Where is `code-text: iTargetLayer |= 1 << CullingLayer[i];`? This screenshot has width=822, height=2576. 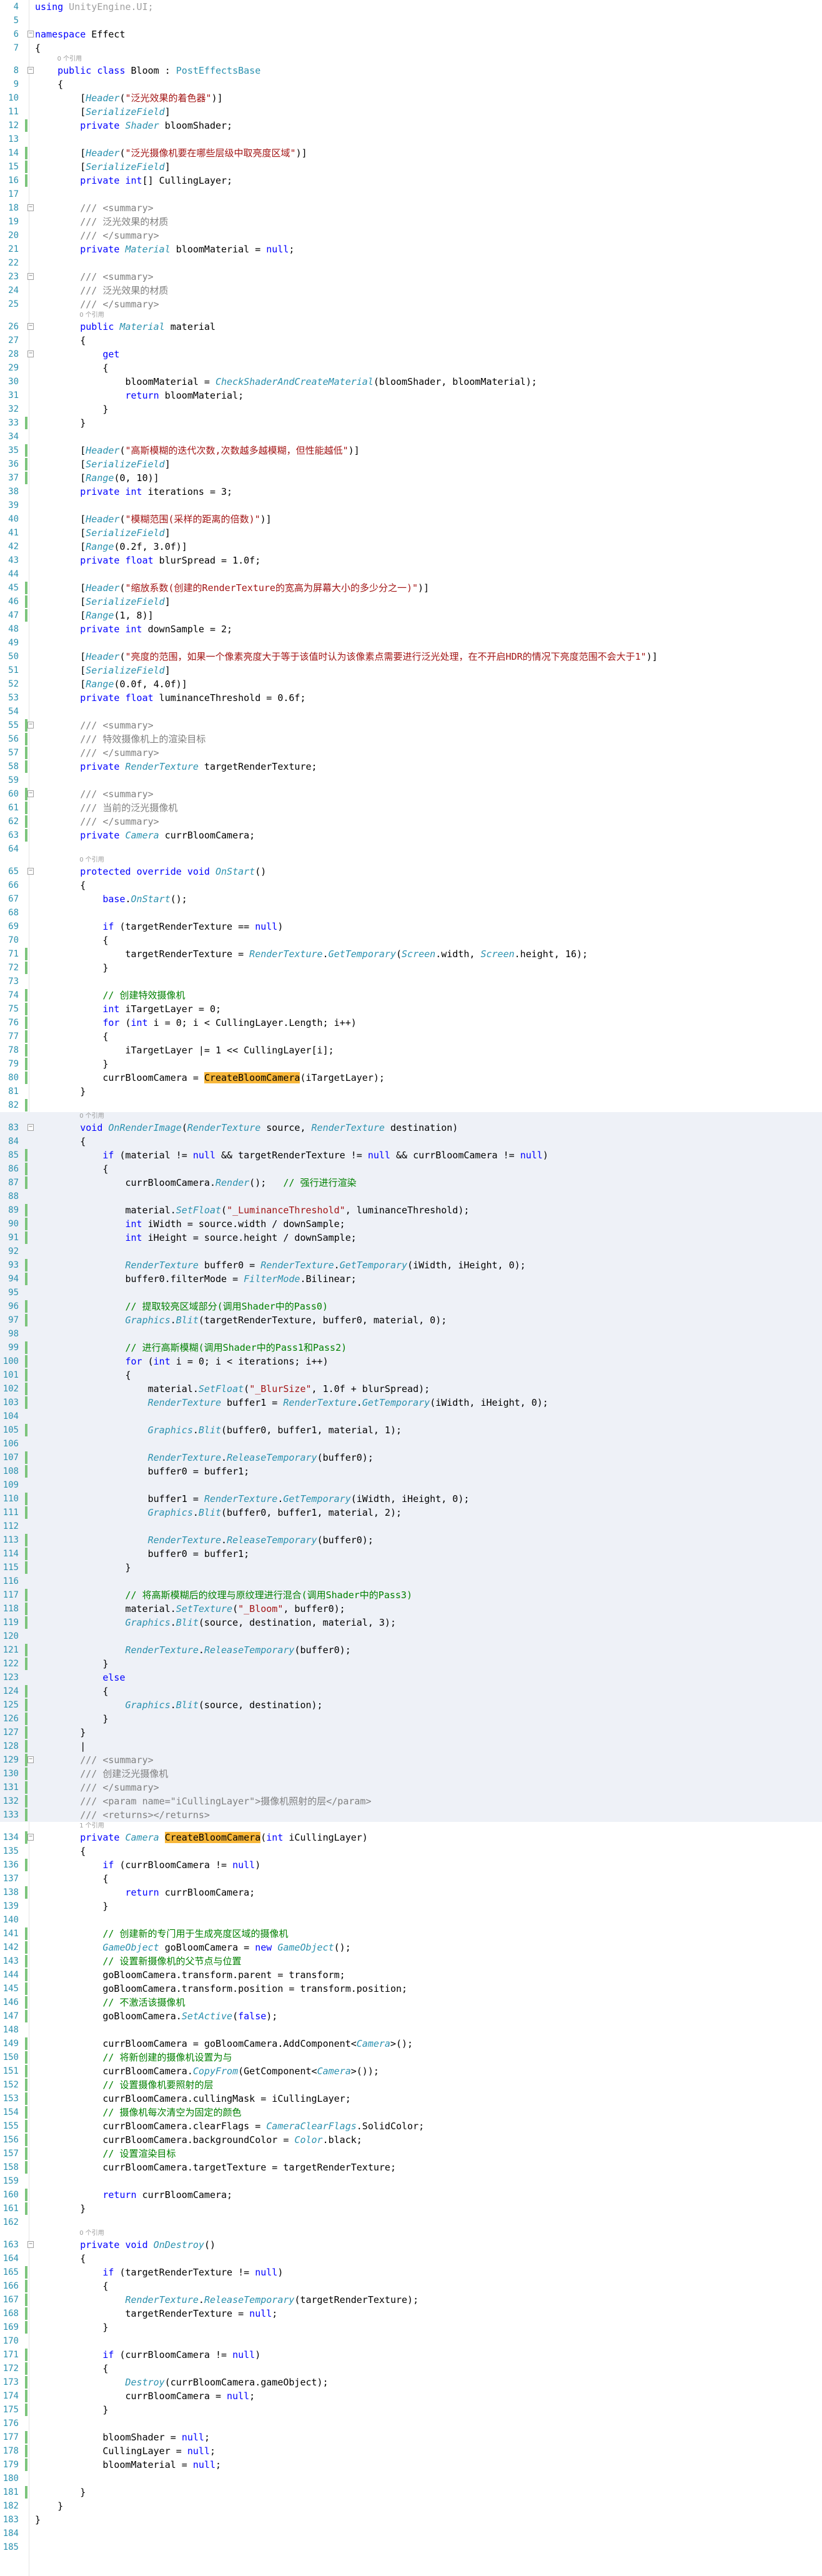
code-text: iTargetLayer |= 1 << CullingLayer[i]; is located at coordinates (184, 1050).